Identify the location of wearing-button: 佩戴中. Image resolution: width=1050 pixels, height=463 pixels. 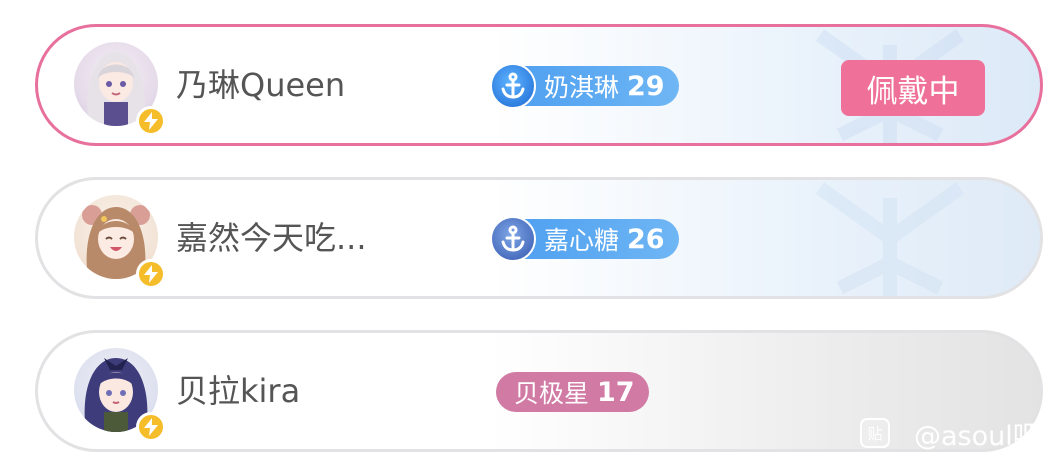
(913, 88).